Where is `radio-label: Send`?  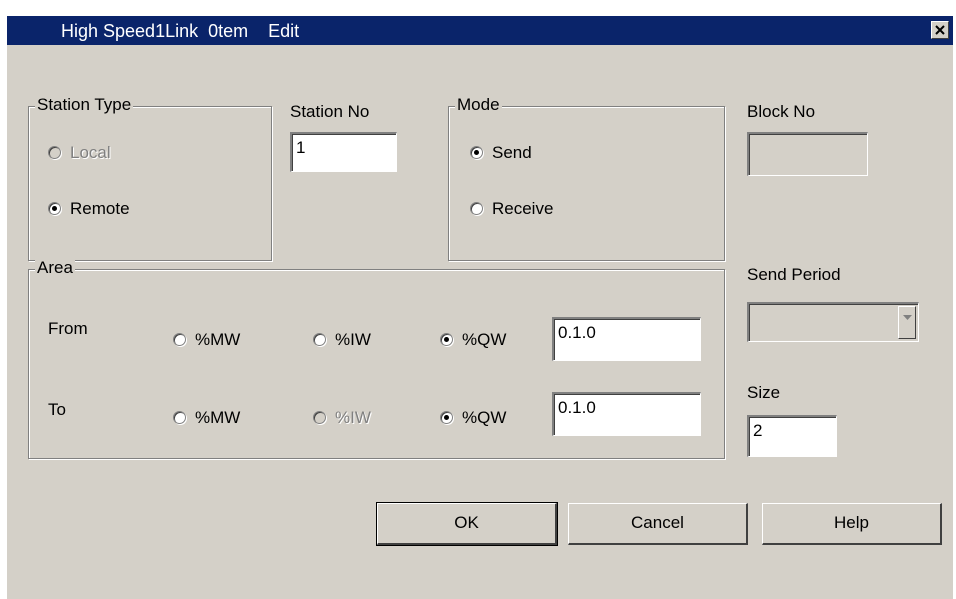 radio-label: Send is located at coordinates (512, 152).